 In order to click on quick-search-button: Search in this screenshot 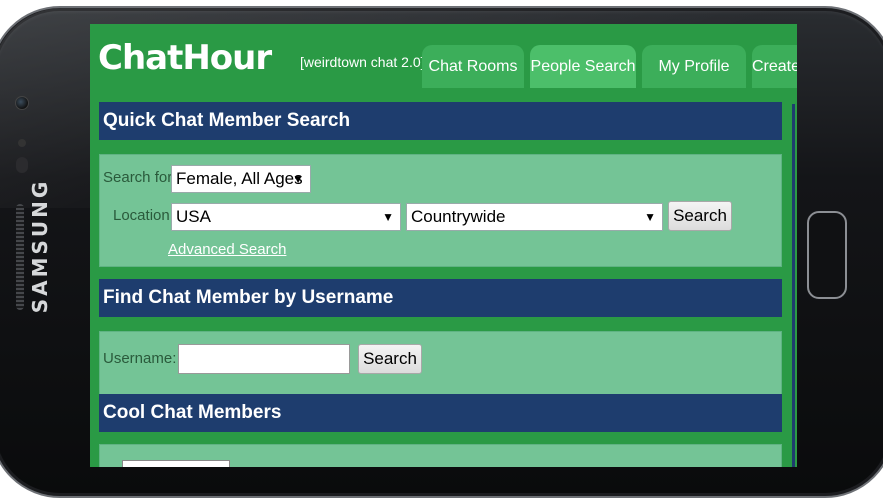, I will do `click(700, 216)`.